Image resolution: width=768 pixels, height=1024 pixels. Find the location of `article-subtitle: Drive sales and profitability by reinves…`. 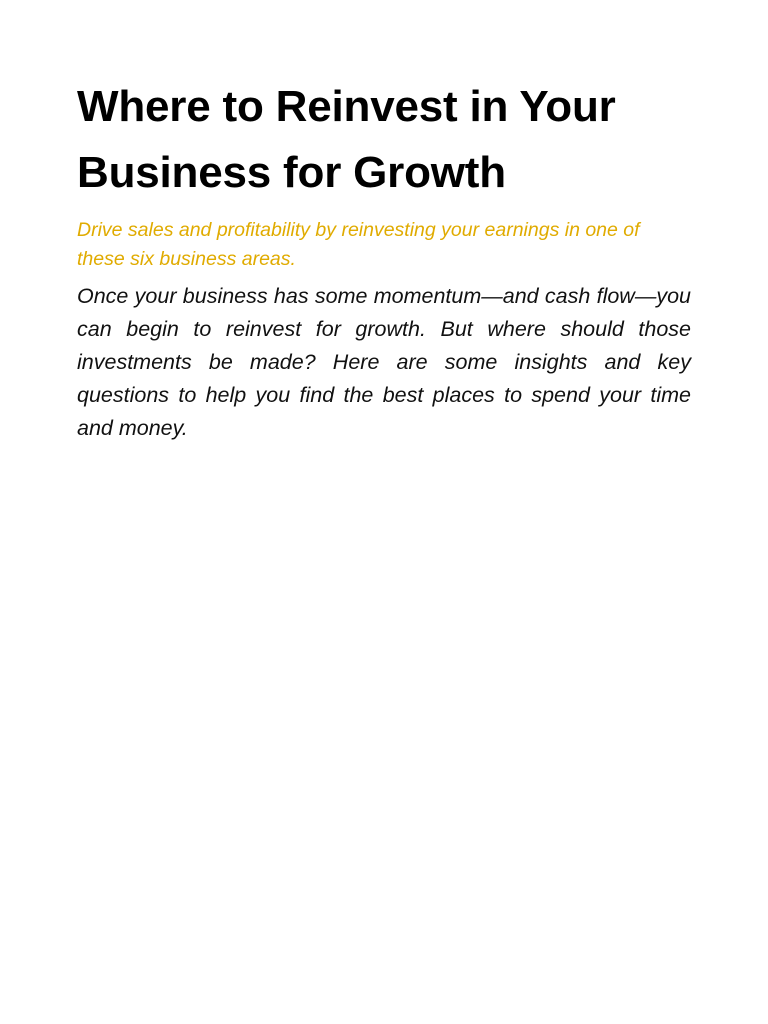

article-subtitle: Drive sales and profitability by reinves… is located at coordinates (358, 244).